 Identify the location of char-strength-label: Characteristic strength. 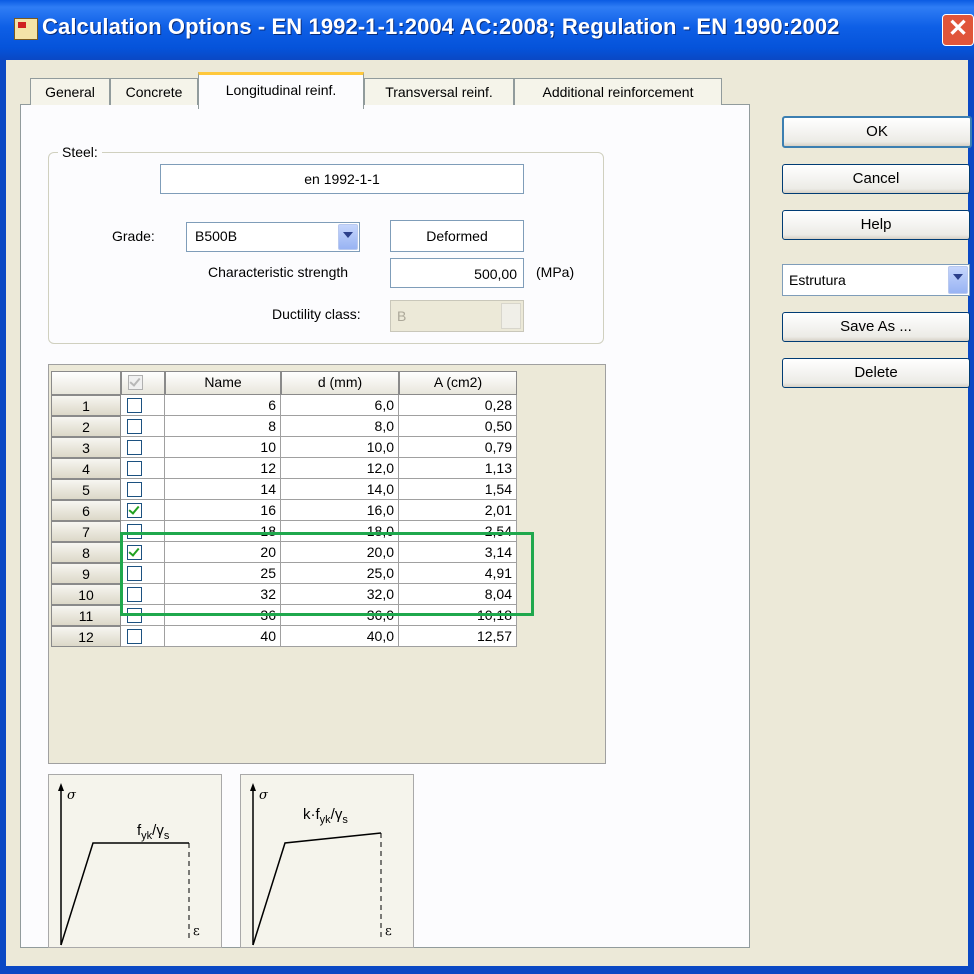
(278, 272).